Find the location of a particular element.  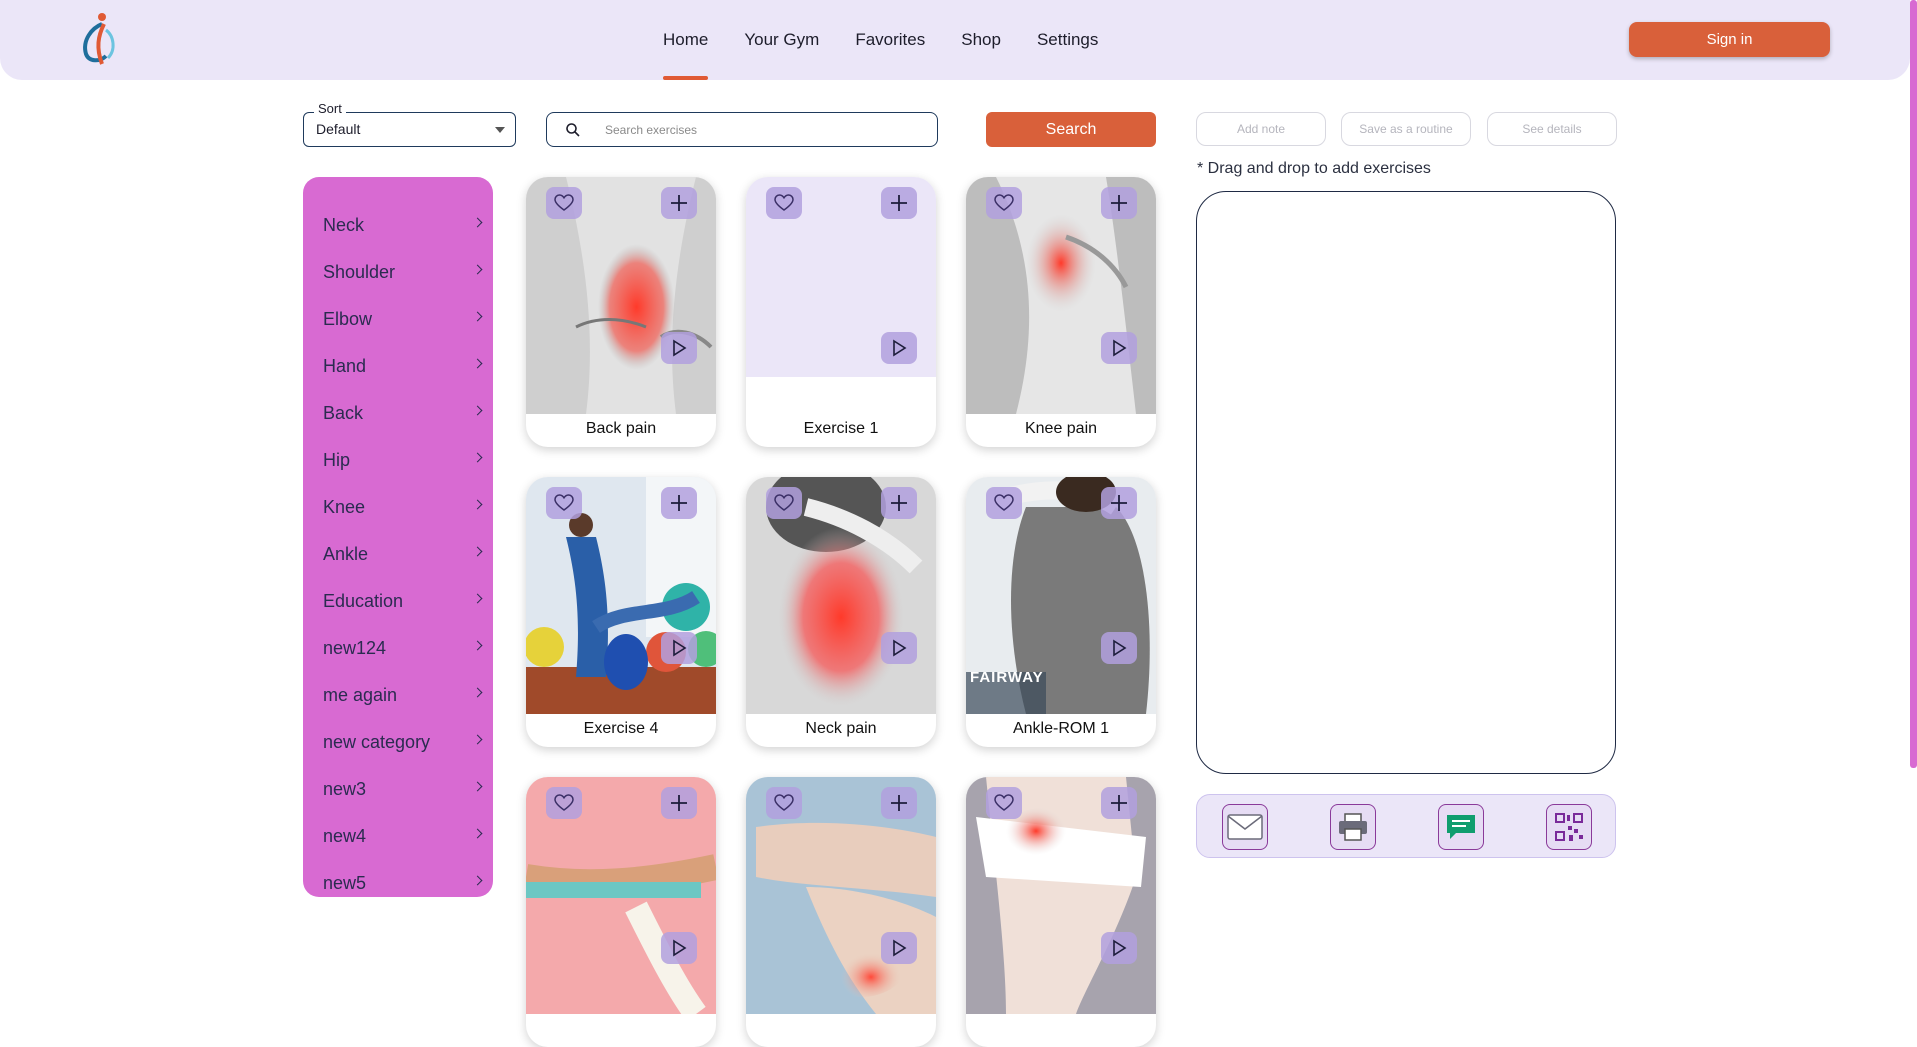

sidebar-item-label: Hand is located at coordinates (345, 366).